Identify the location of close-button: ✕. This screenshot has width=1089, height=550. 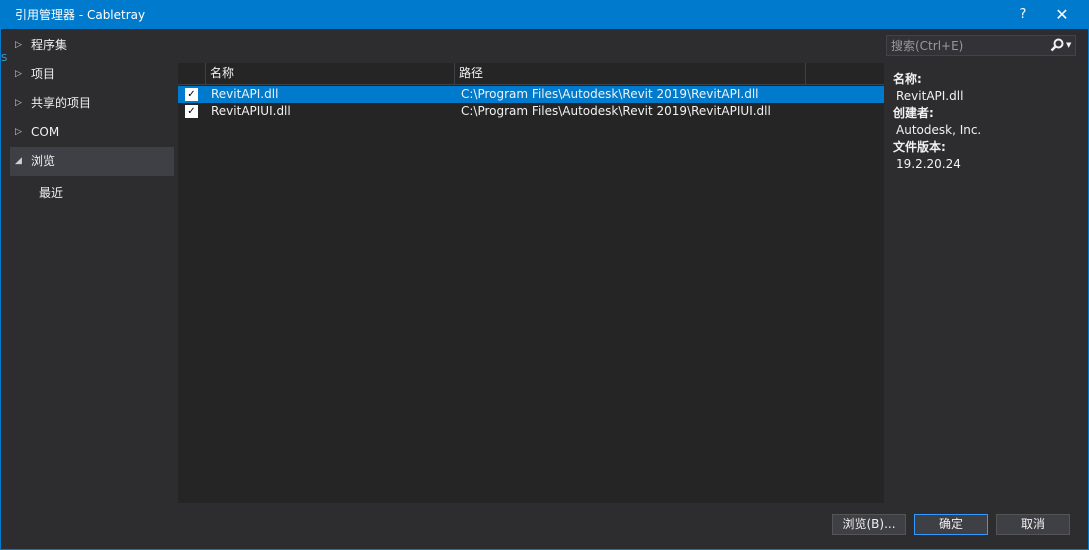
(1062, 15).